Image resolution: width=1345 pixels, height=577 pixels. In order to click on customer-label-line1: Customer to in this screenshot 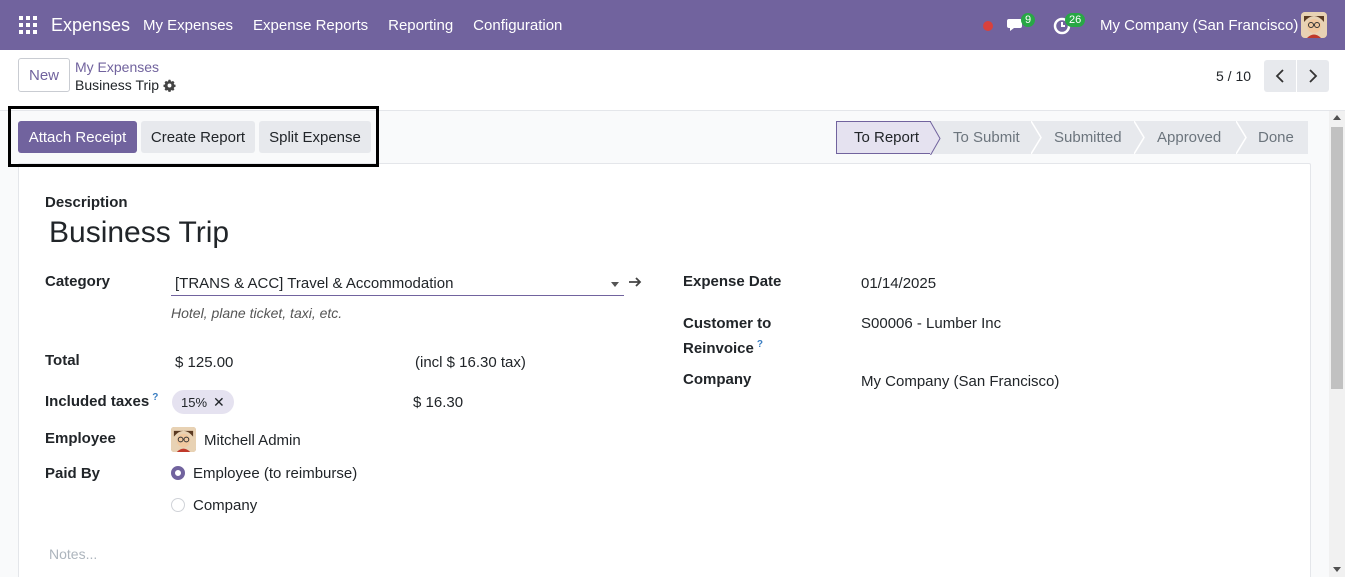, I will do `click(727, 323)`.